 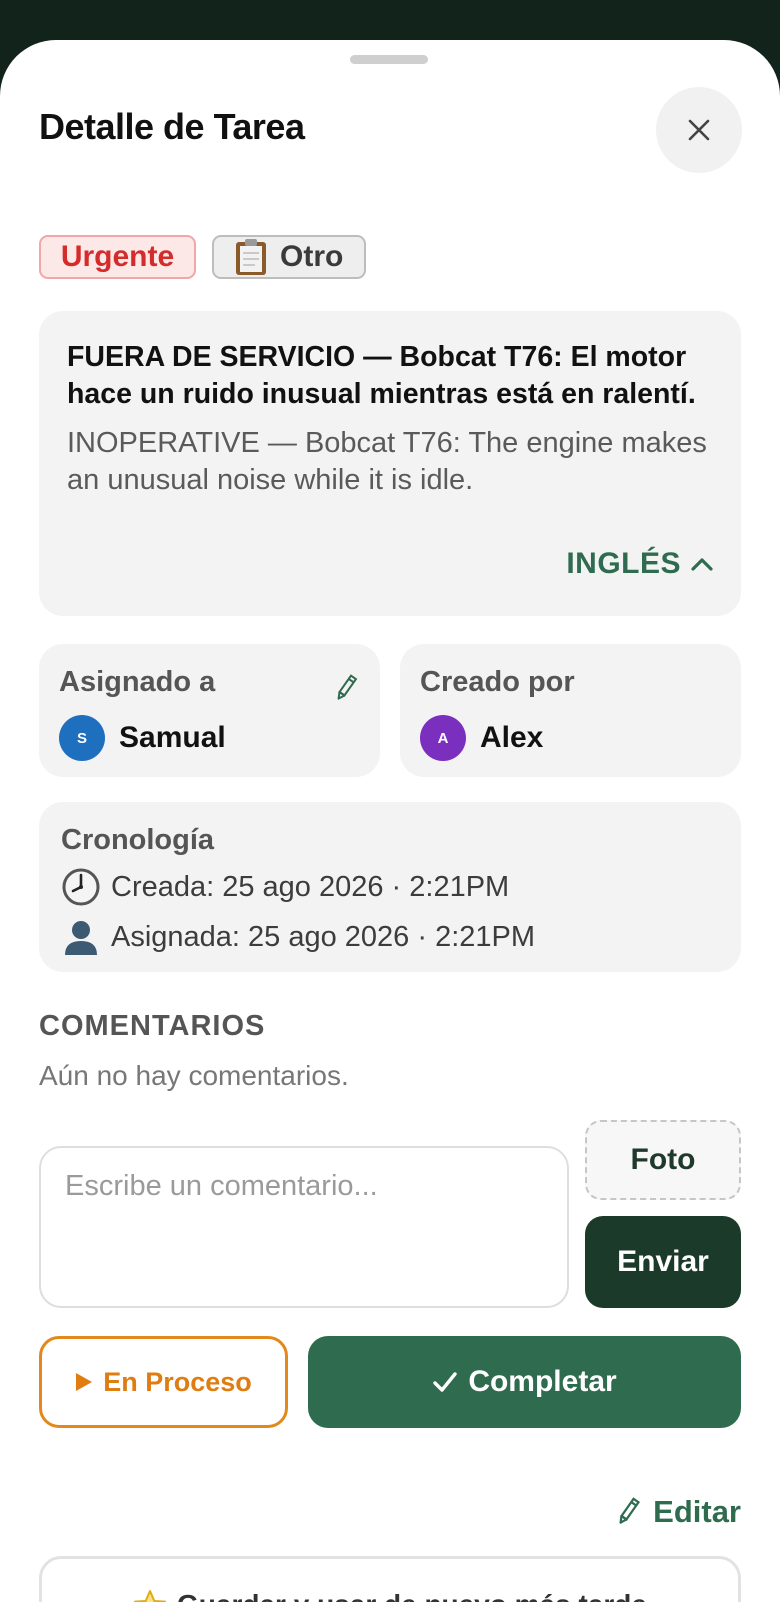 What do you see at coordinates (697, 1511) in the screenshot?
I see `edit-label: Editar` at bounding box center [697, 1511].